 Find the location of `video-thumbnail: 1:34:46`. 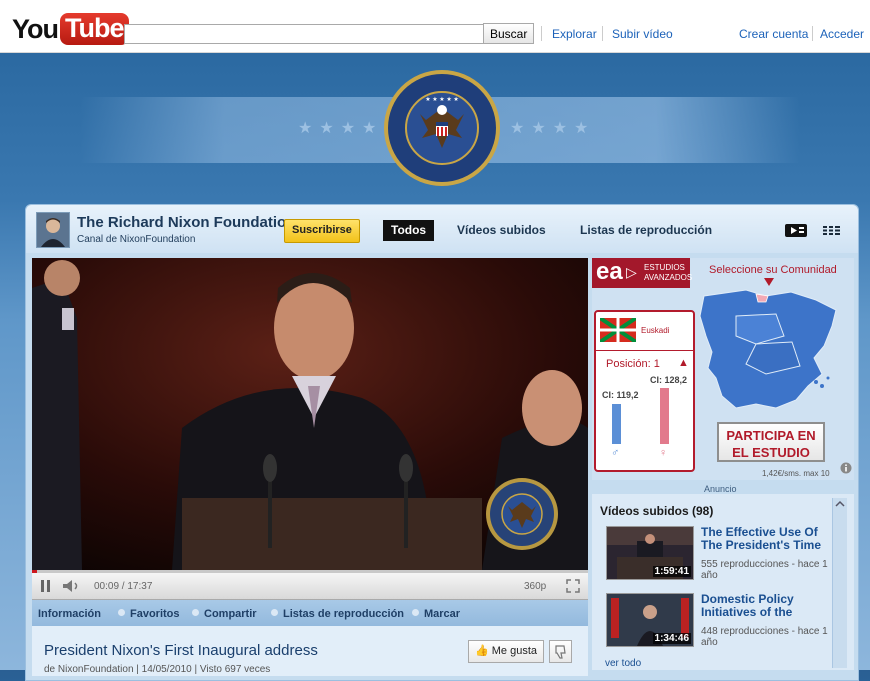

video-thumbnail: 1:34:46 is located at coordinates (650, 620).